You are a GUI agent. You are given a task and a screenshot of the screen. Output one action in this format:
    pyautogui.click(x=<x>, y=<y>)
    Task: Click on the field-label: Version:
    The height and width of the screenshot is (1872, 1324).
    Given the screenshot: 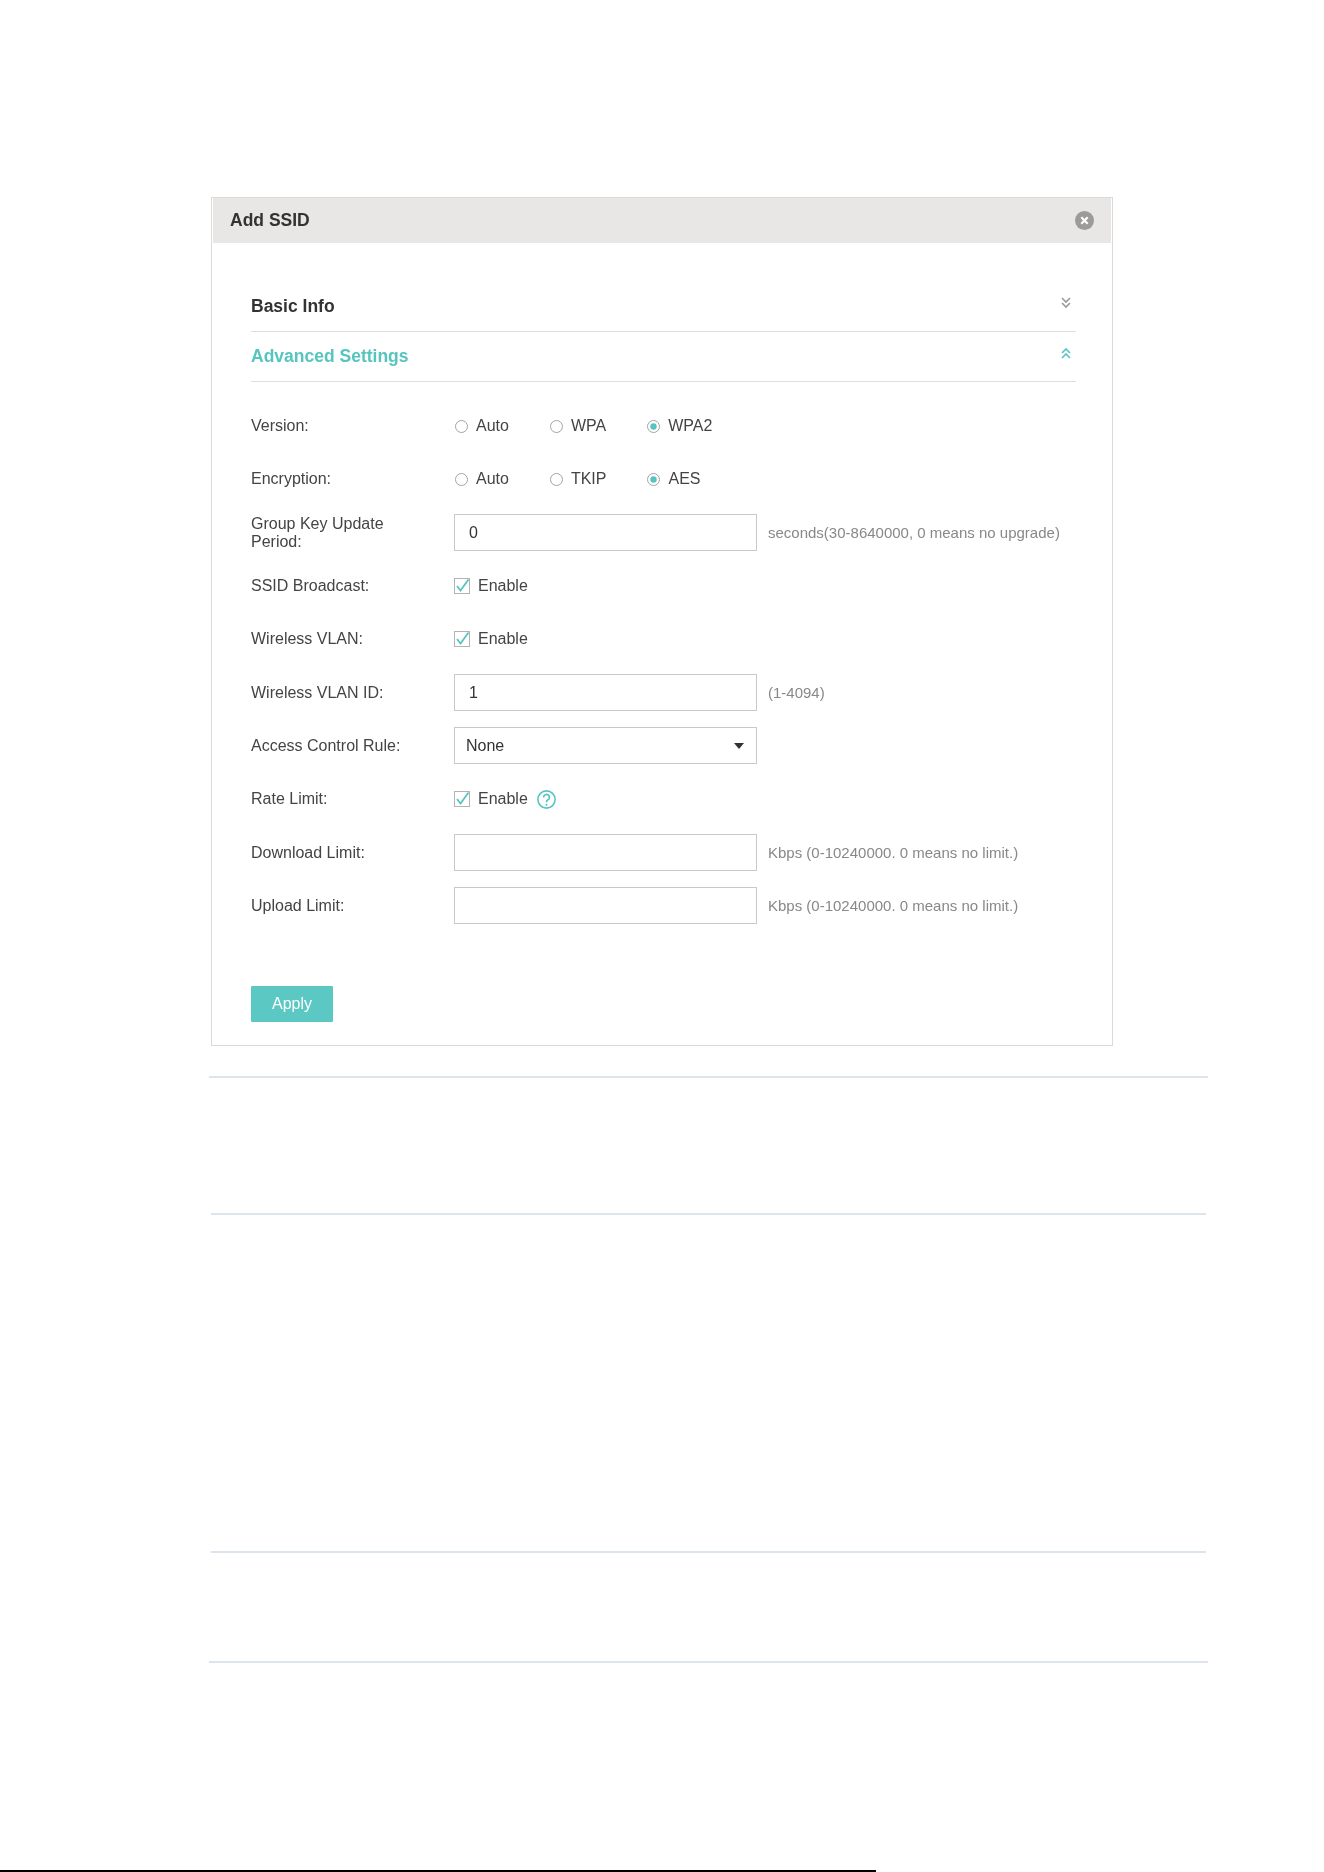 What is the action you would take?
    pyautogui.click(x=280, y=425)
    